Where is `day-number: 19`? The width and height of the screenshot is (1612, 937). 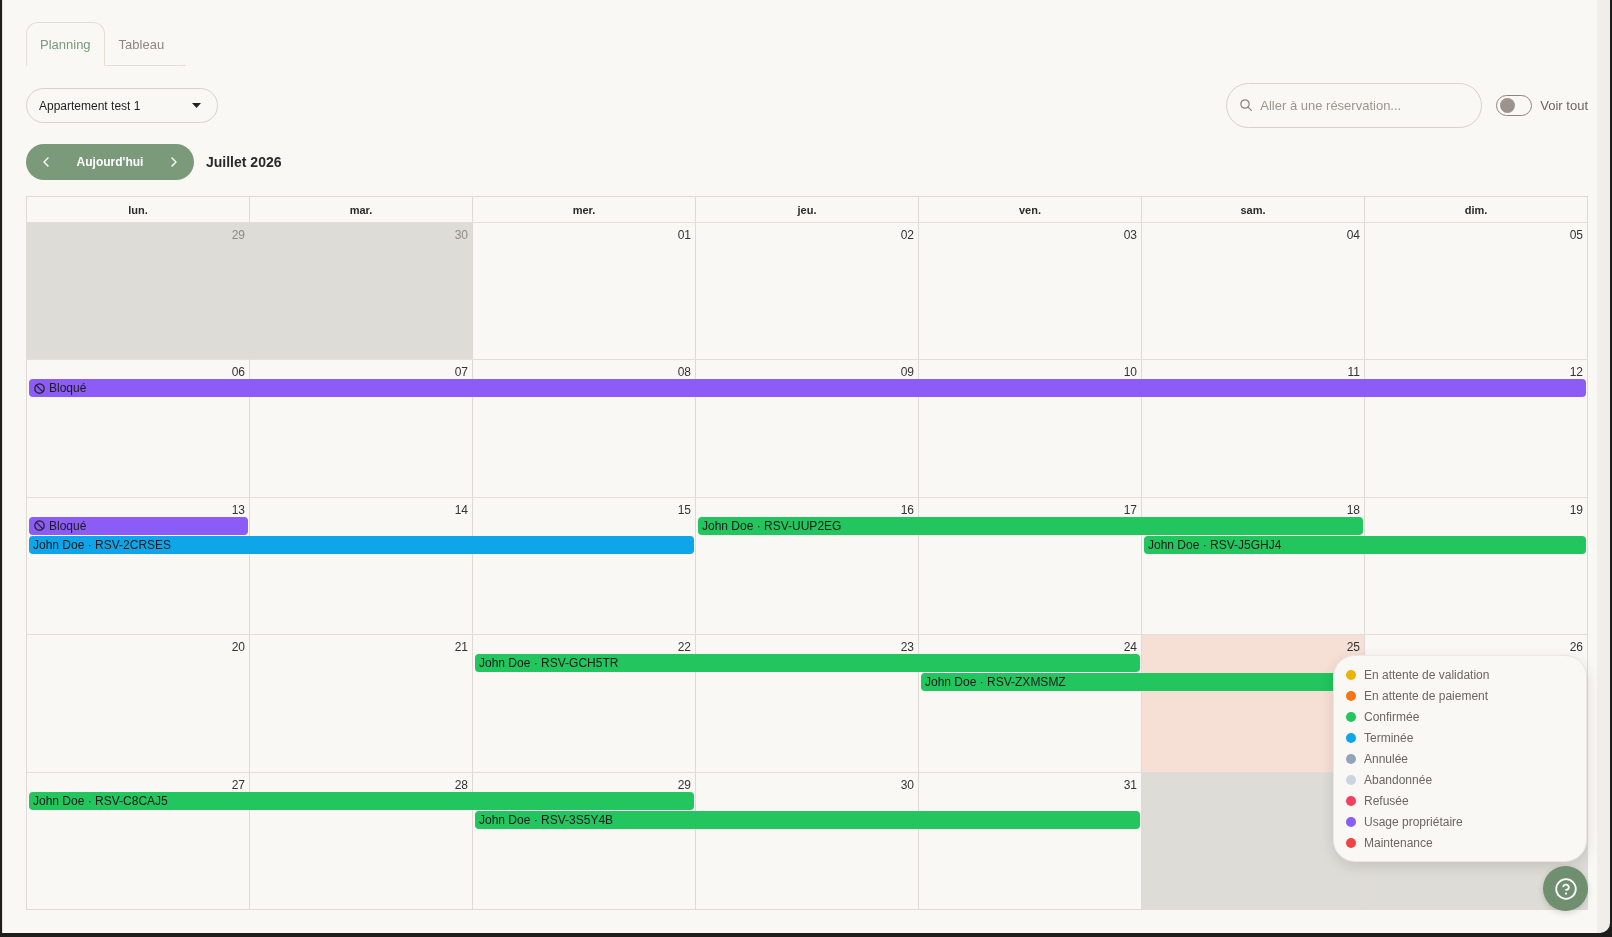
day-number: 19 is located at coordinates (1576, 509).